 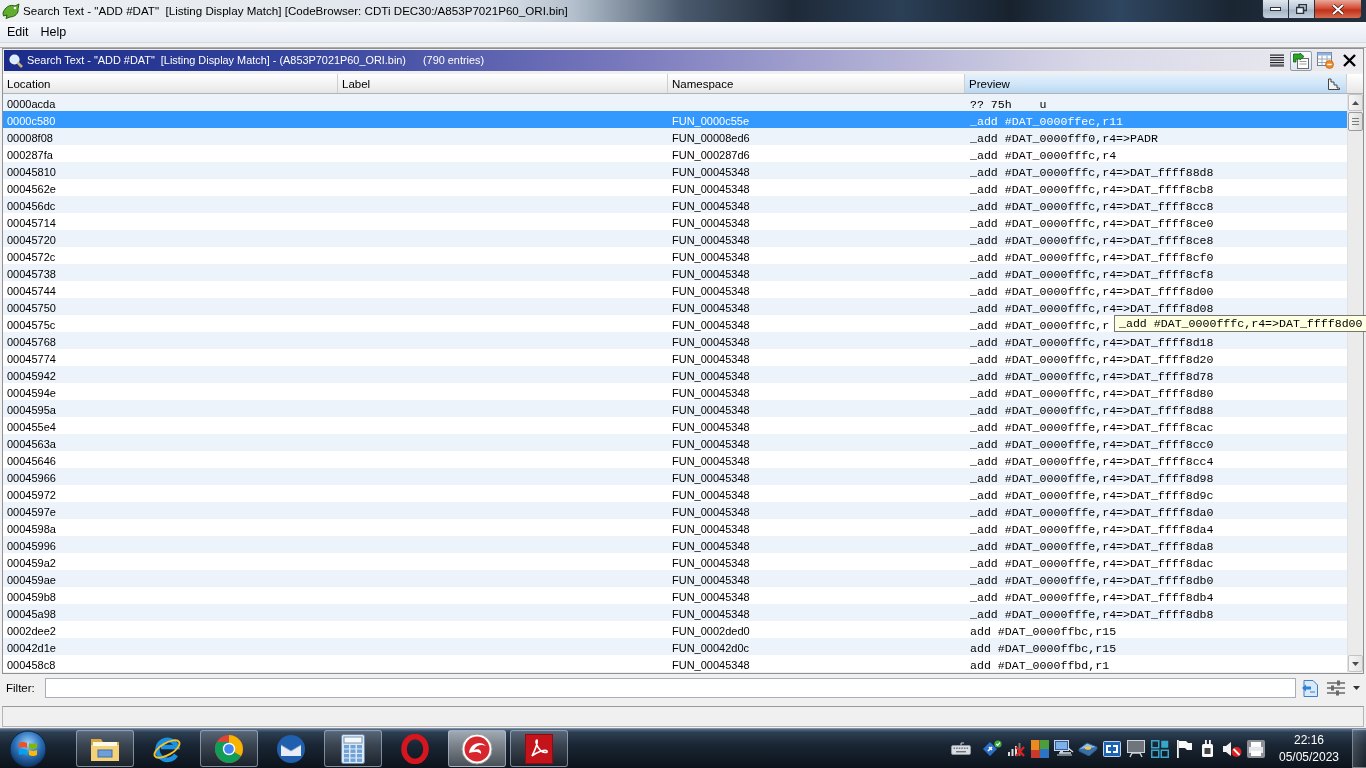 What do you see at coordinates (1091, 377) in the screenshot?
I see `preview-cell-text: _add #DAT_0000fffc,r4=>DAT_ffff8d78` at bounding box center [1091, 377].